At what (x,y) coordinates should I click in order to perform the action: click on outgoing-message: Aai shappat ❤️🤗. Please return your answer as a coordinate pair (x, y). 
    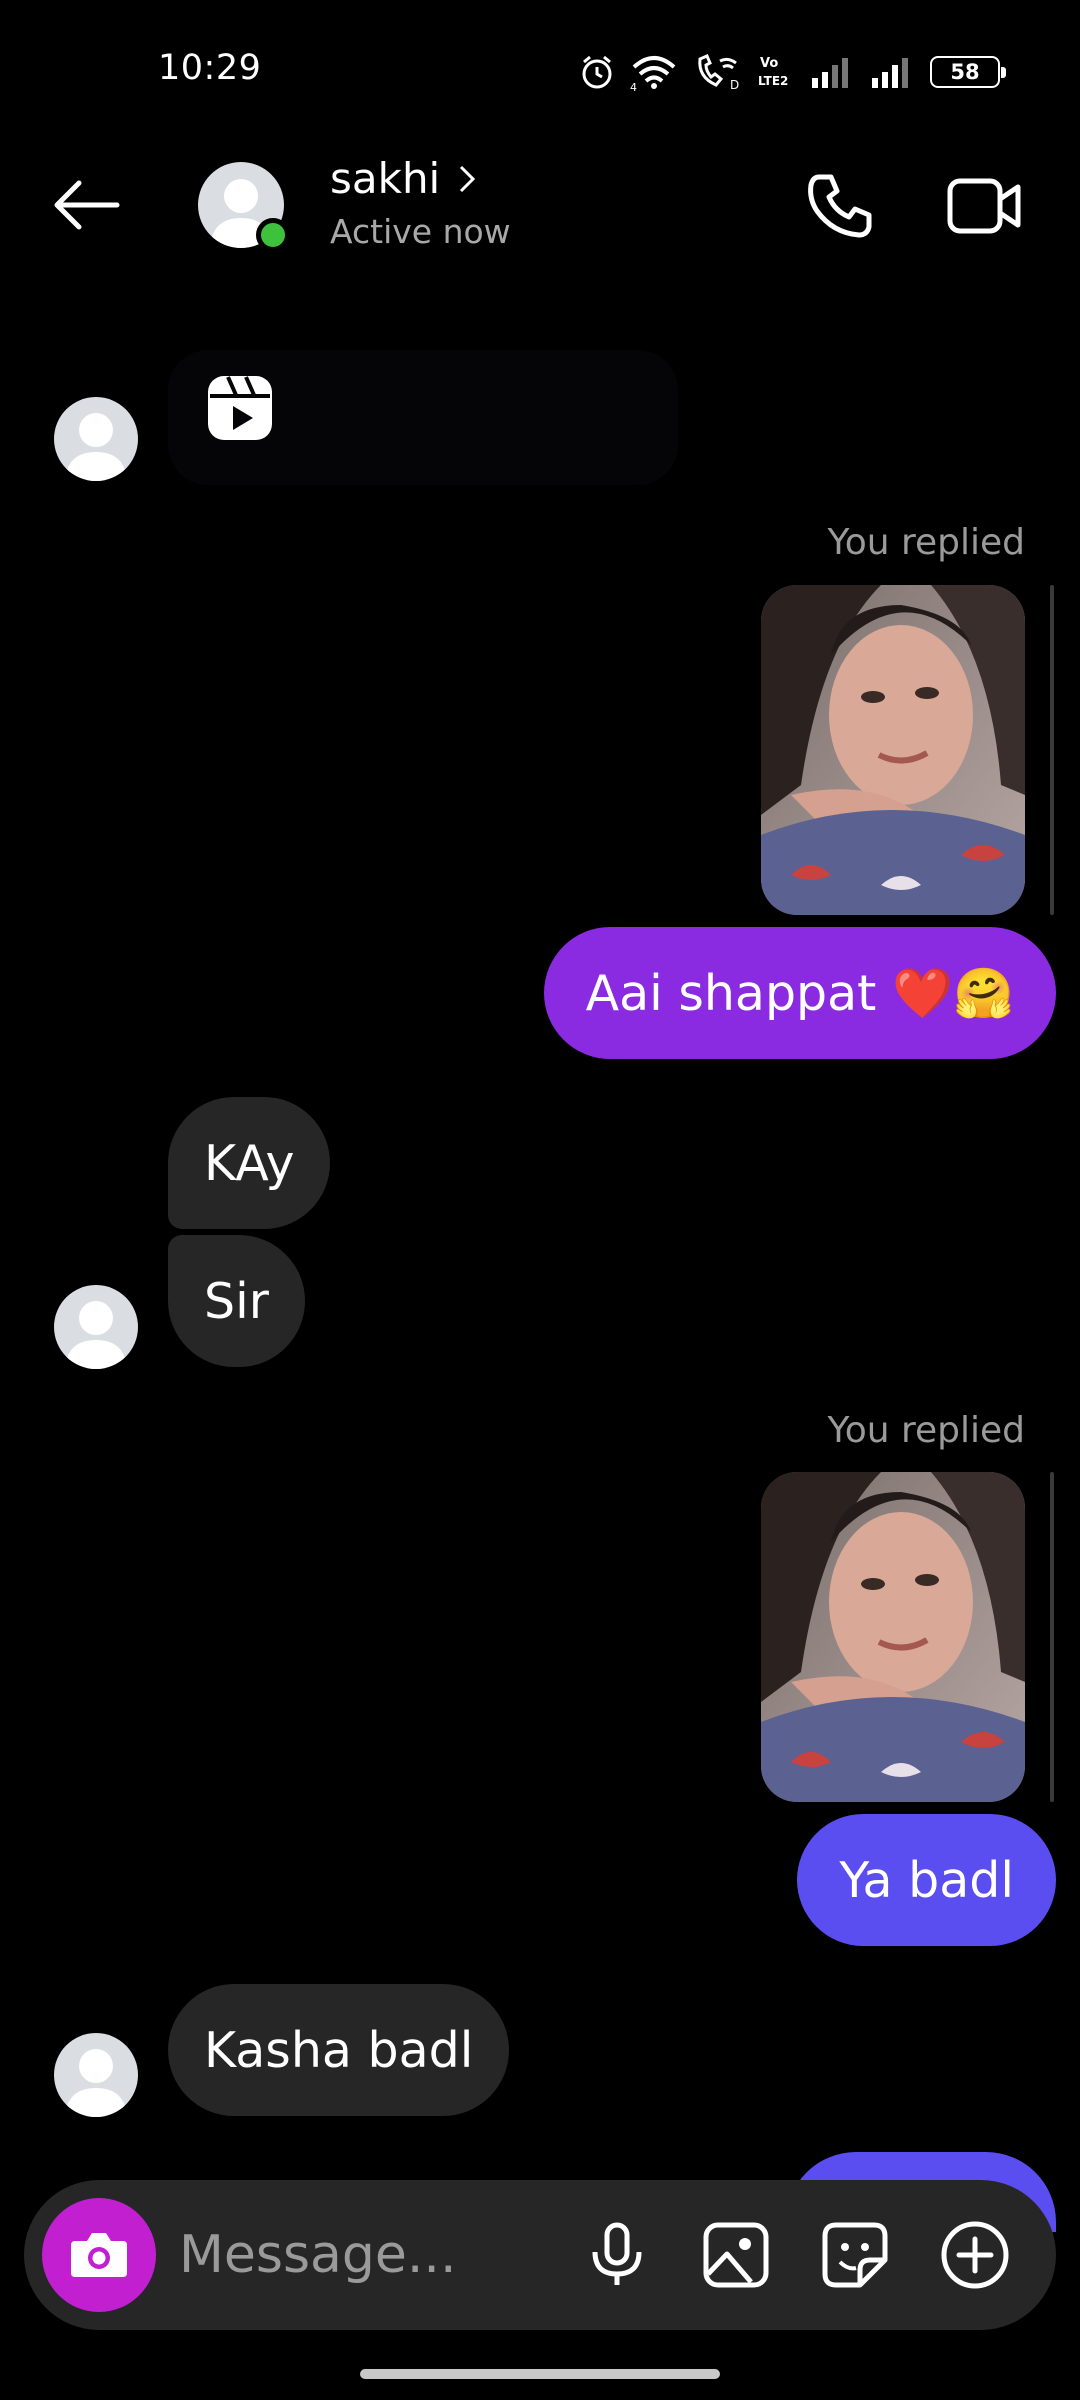
    Looking at the image, I should click on (799, 993).